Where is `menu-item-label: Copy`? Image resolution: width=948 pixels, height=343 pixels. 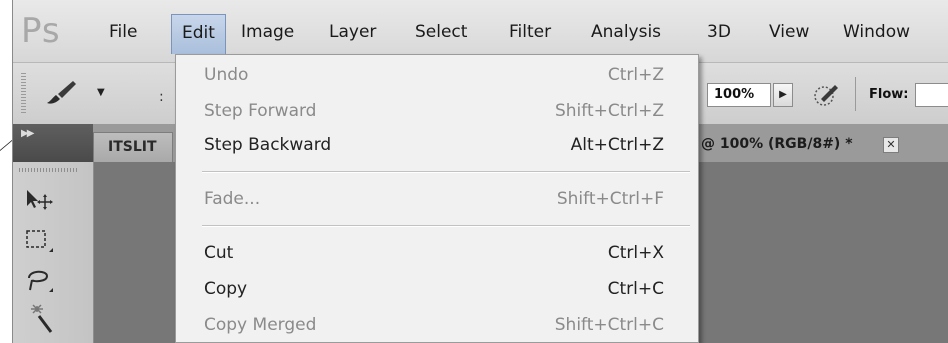 menu-item-label: Copy is located at coordinates (226, 289).